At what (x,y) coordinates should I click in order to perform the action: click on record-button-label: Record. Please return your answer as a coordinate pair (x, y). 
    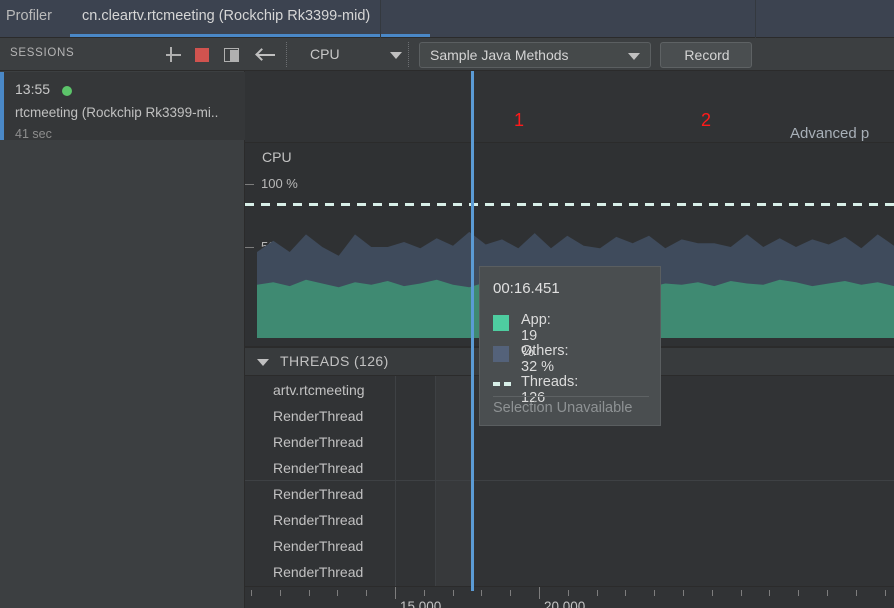
    Looking at the image, I should click on (707, 55).